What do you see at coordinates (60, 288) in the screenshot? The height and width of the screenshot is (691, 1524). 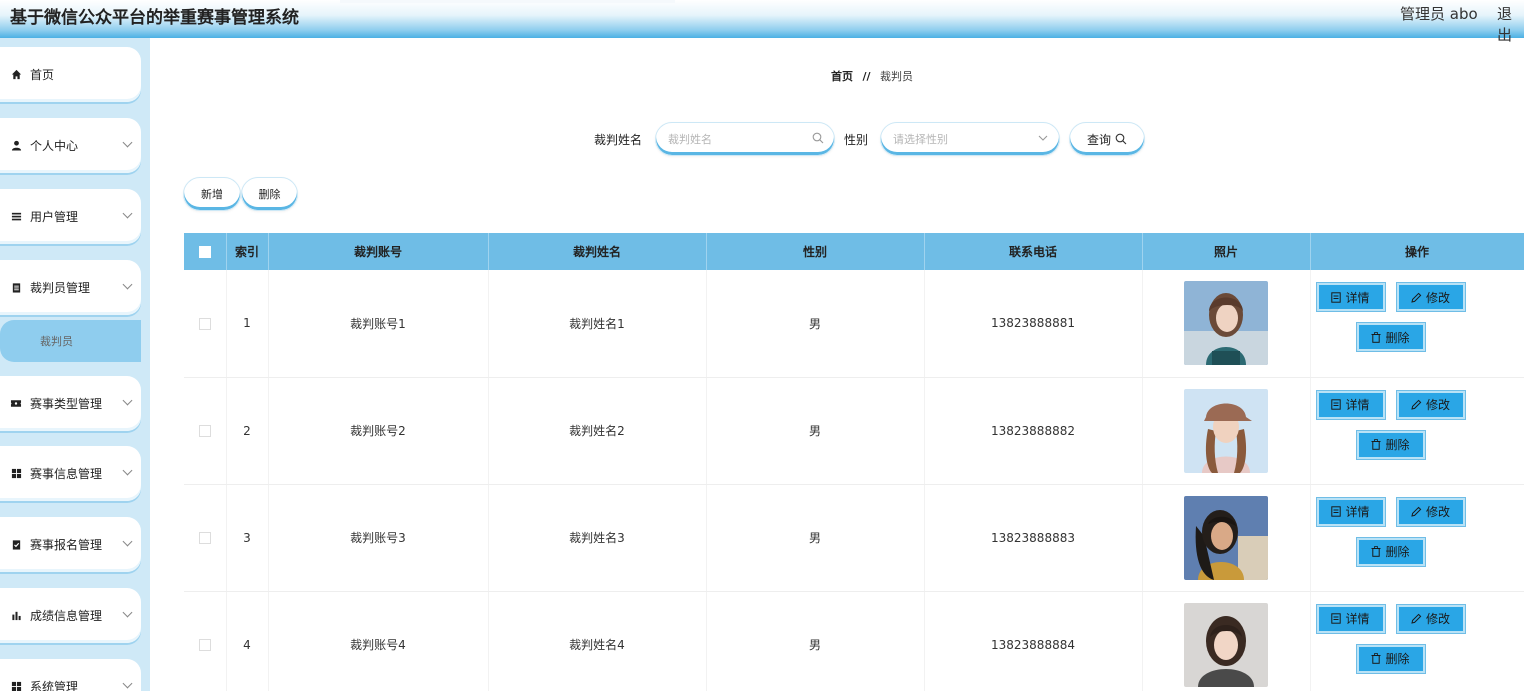 I see `sidebar-item-label: 裁判员管理` at bounding box center [60, 288].